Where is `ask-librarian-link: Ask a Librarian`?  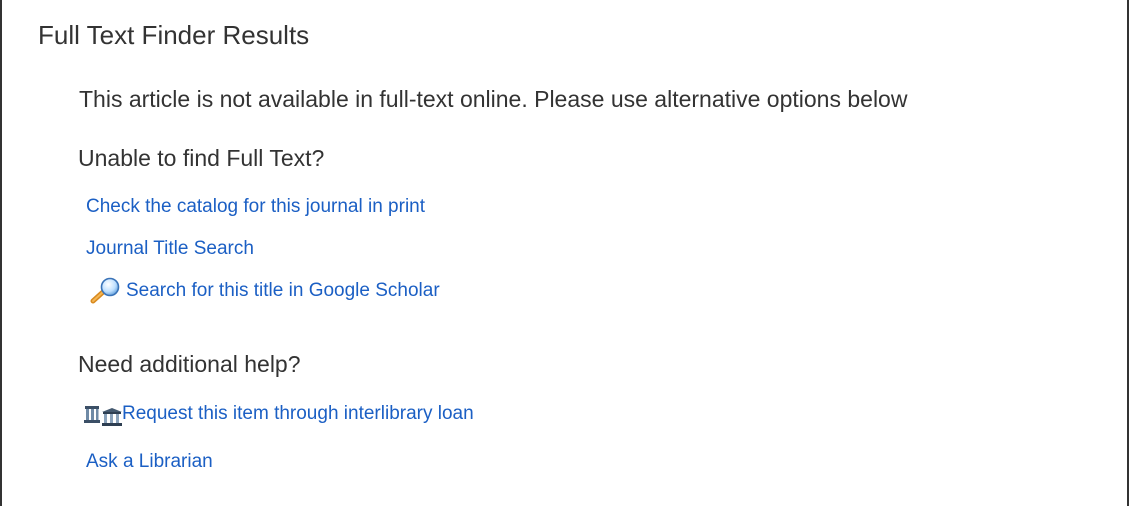
ask-librarian-link: Ask a Librarian is located at coordinates (149, 462).